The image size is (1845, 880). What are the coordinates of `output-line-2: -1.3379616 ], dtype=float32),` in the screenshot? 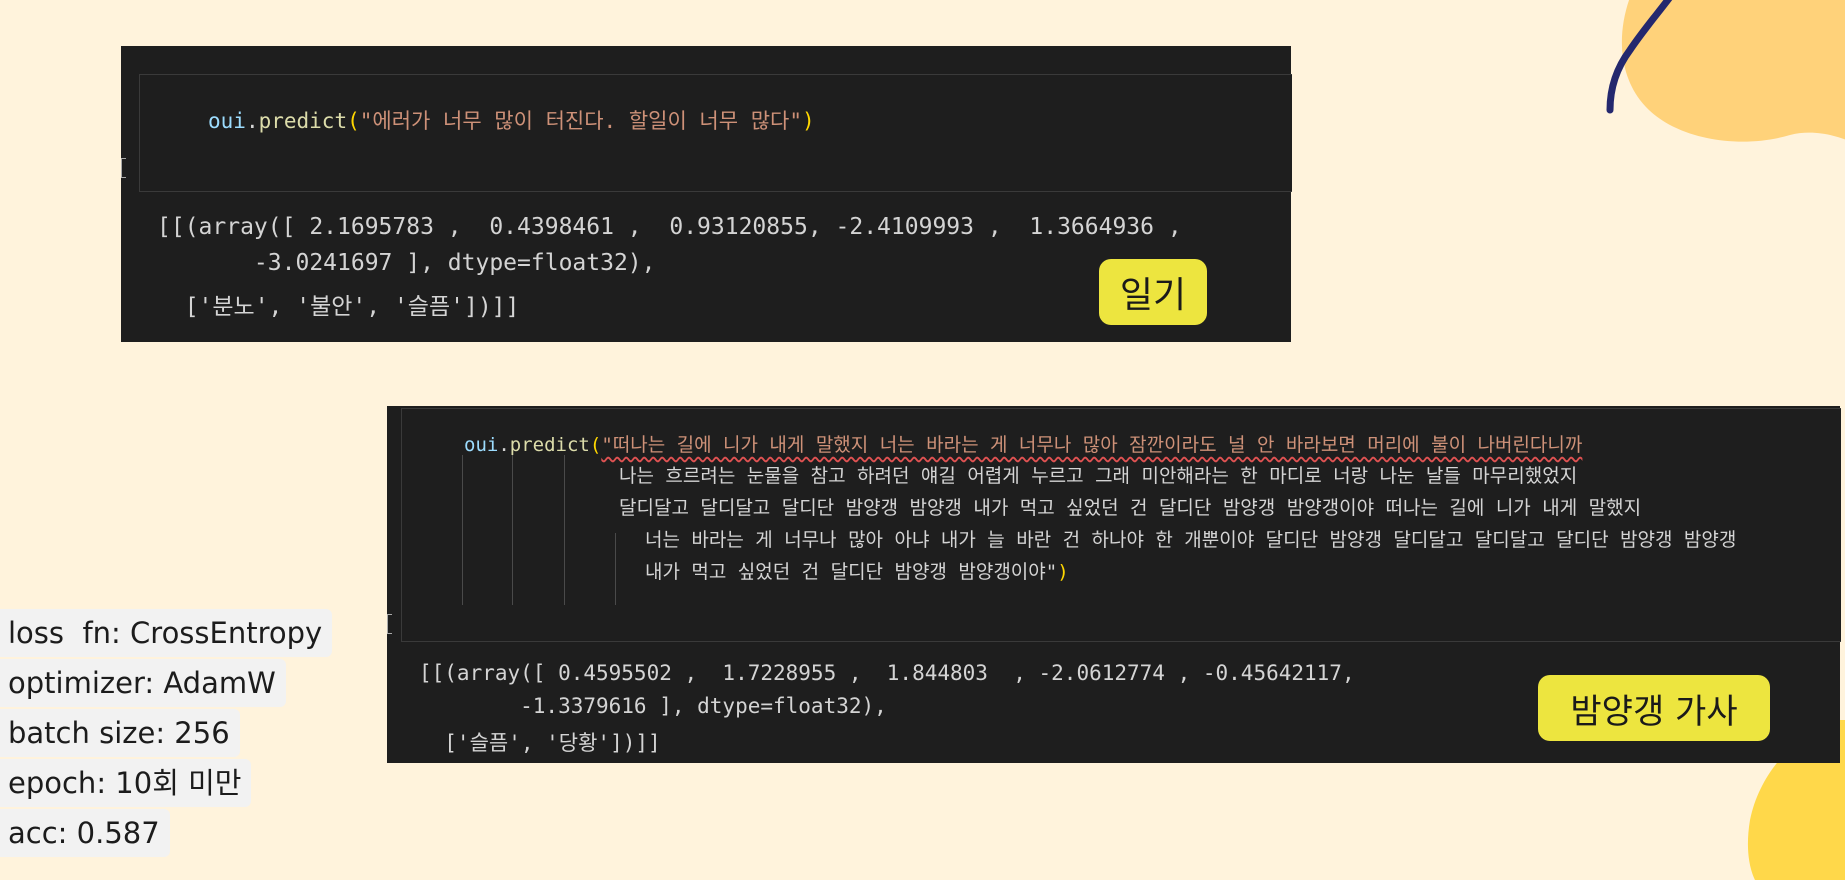 It's located at (653, 706).